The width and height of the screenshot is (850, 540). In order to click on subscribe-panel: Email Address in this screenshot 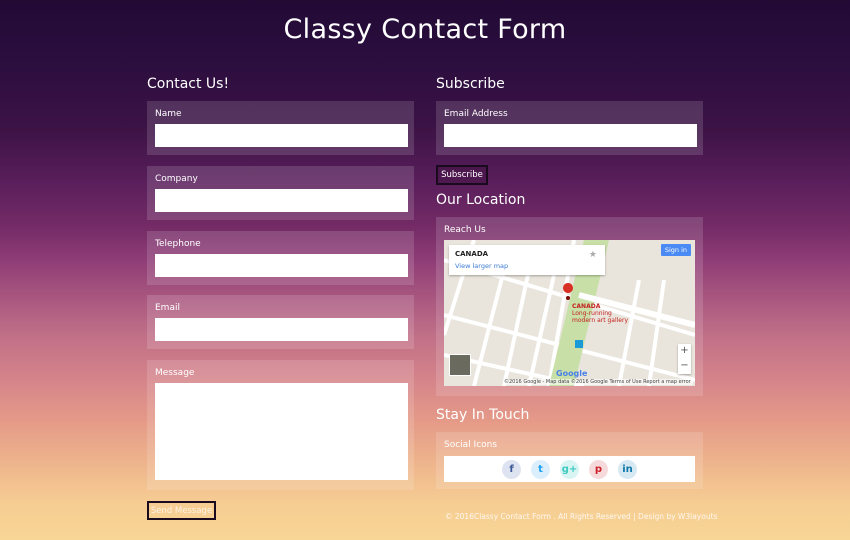, I will do `click(569, 128)`.